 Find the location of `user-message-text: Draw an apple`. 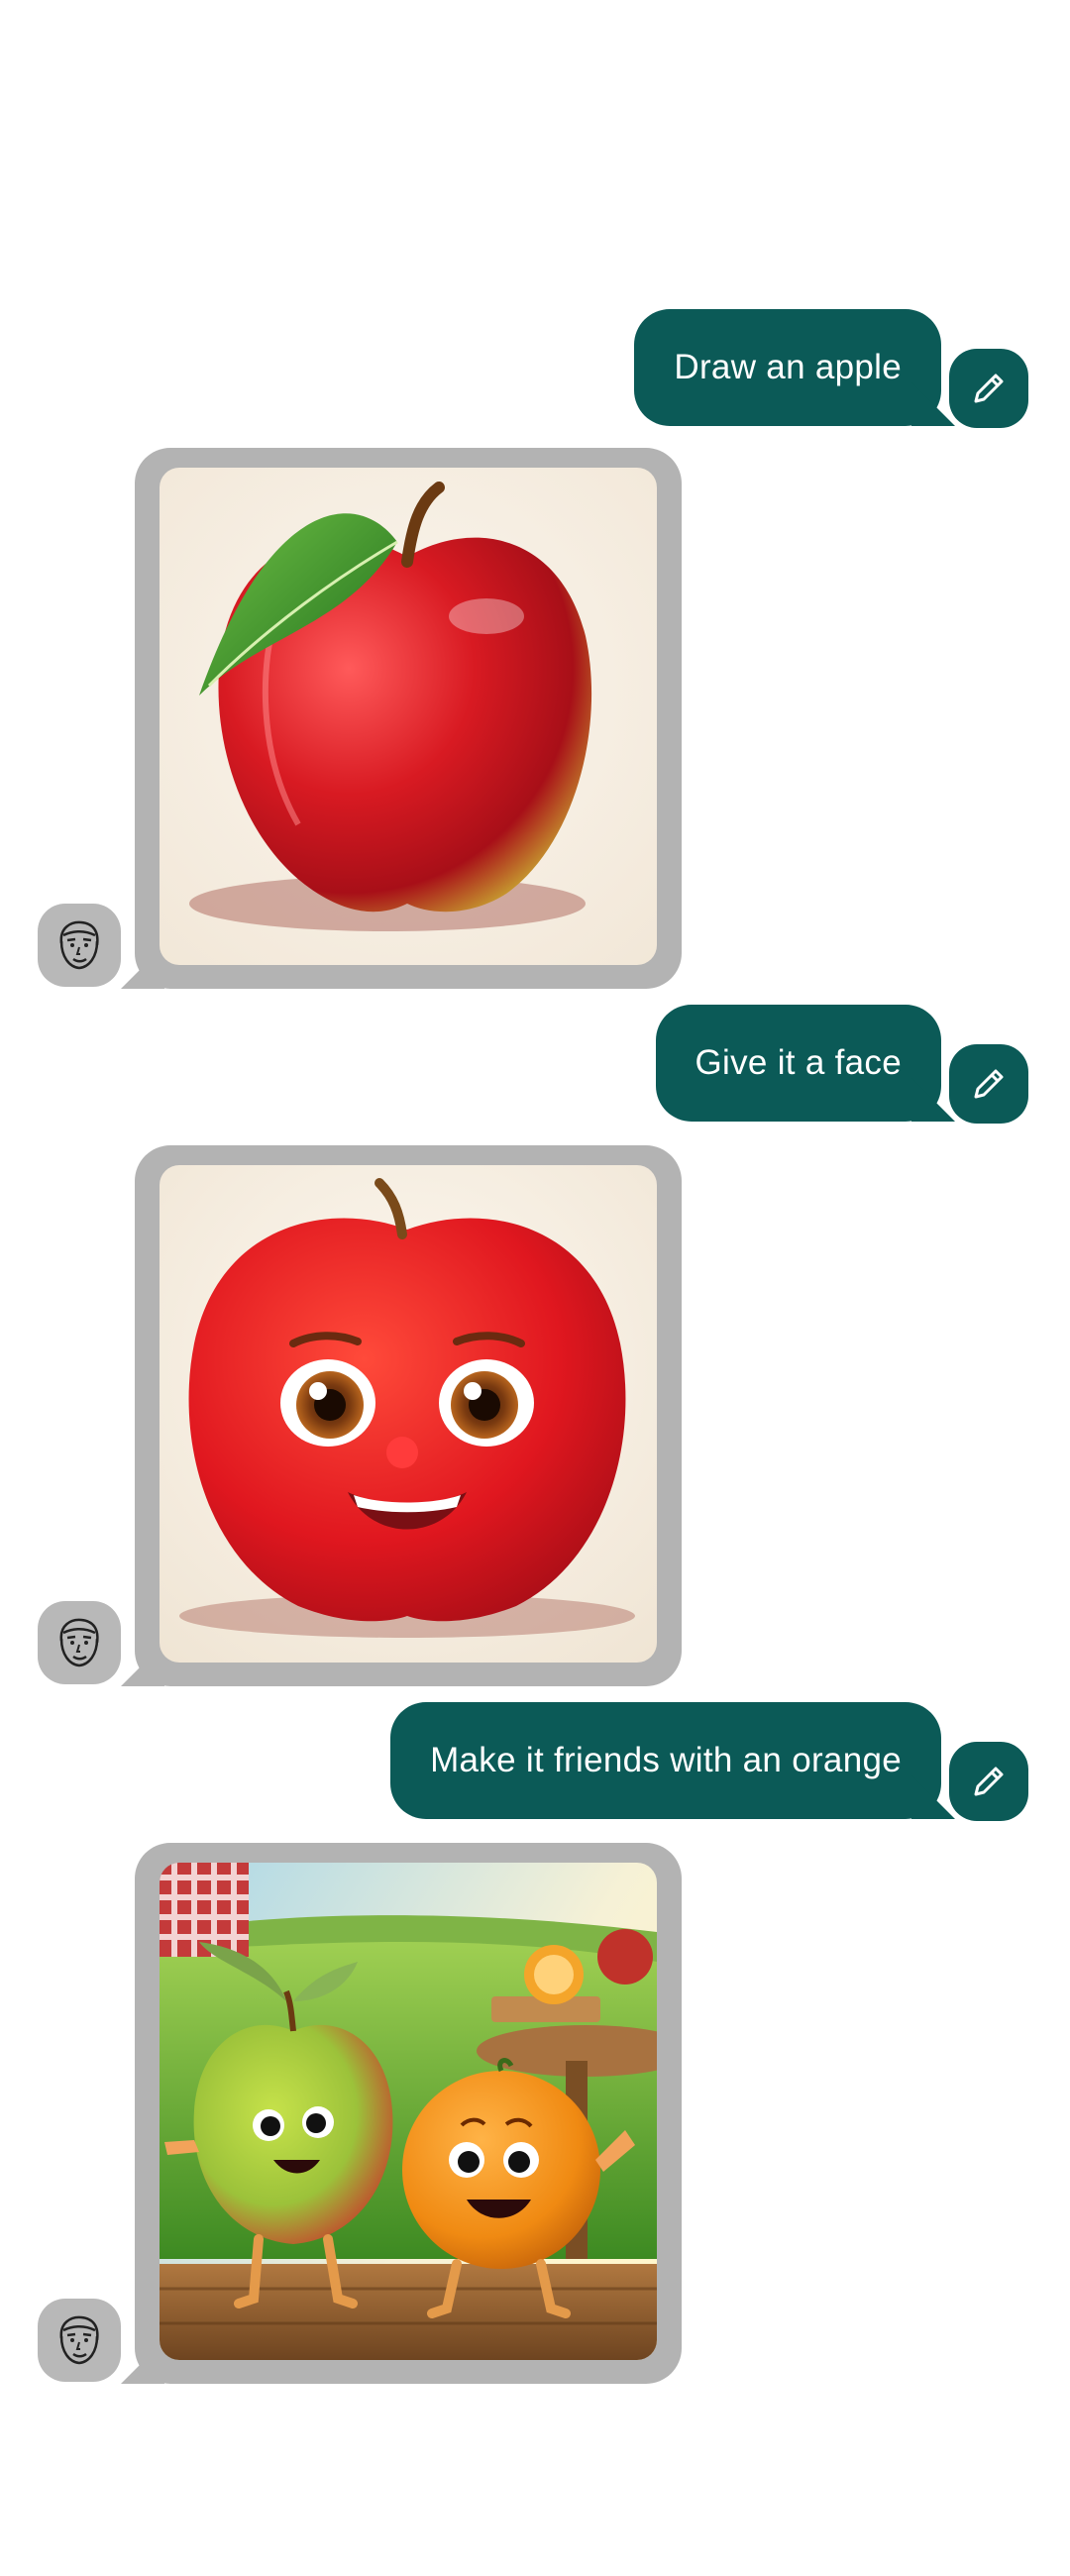

user-message-text: Draw an apple is located at coordinates (788, 367).